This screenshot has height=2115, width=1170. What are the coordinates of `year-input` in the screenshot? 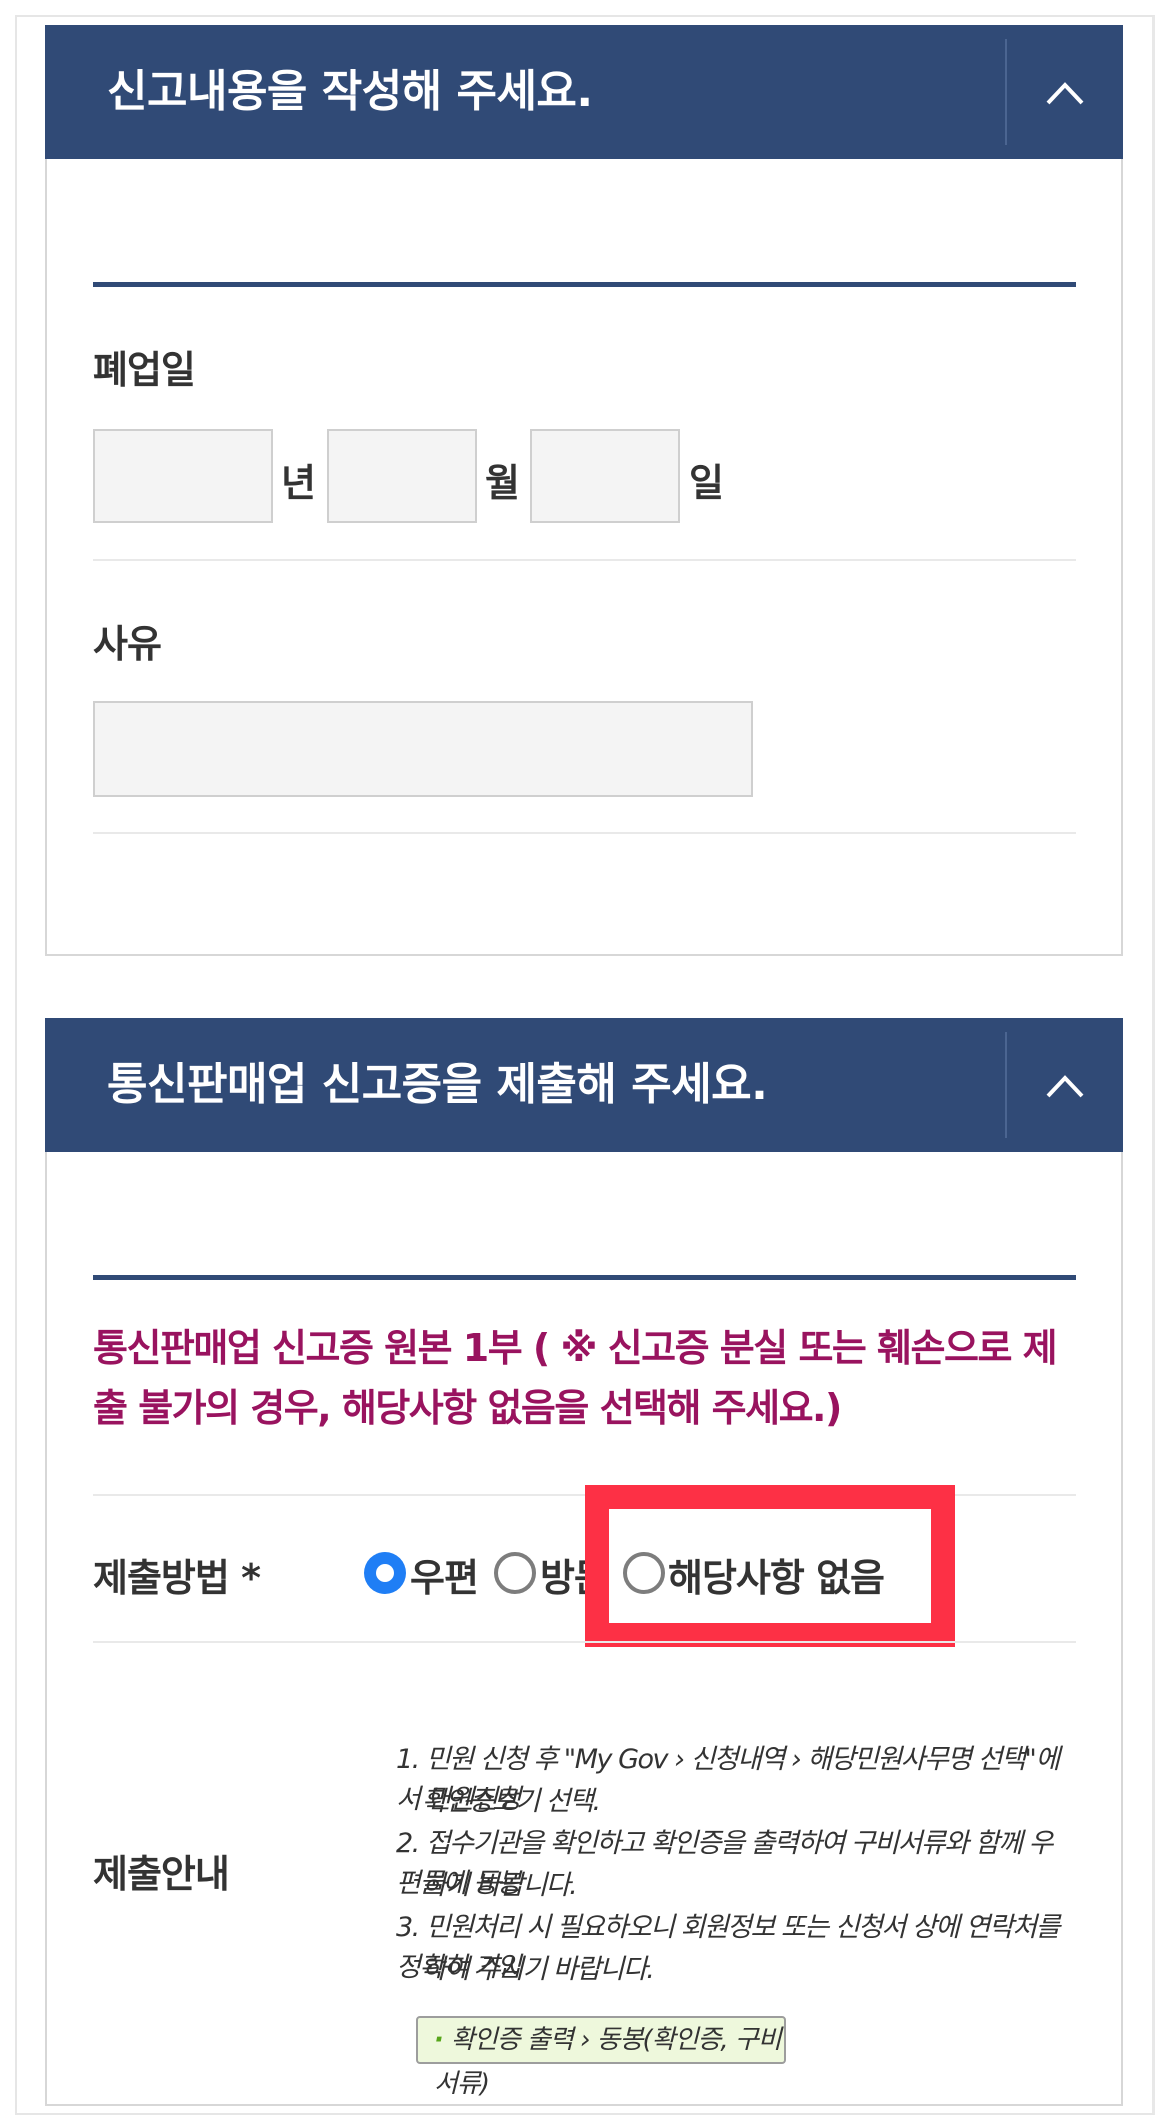 It's located at (183, 476).